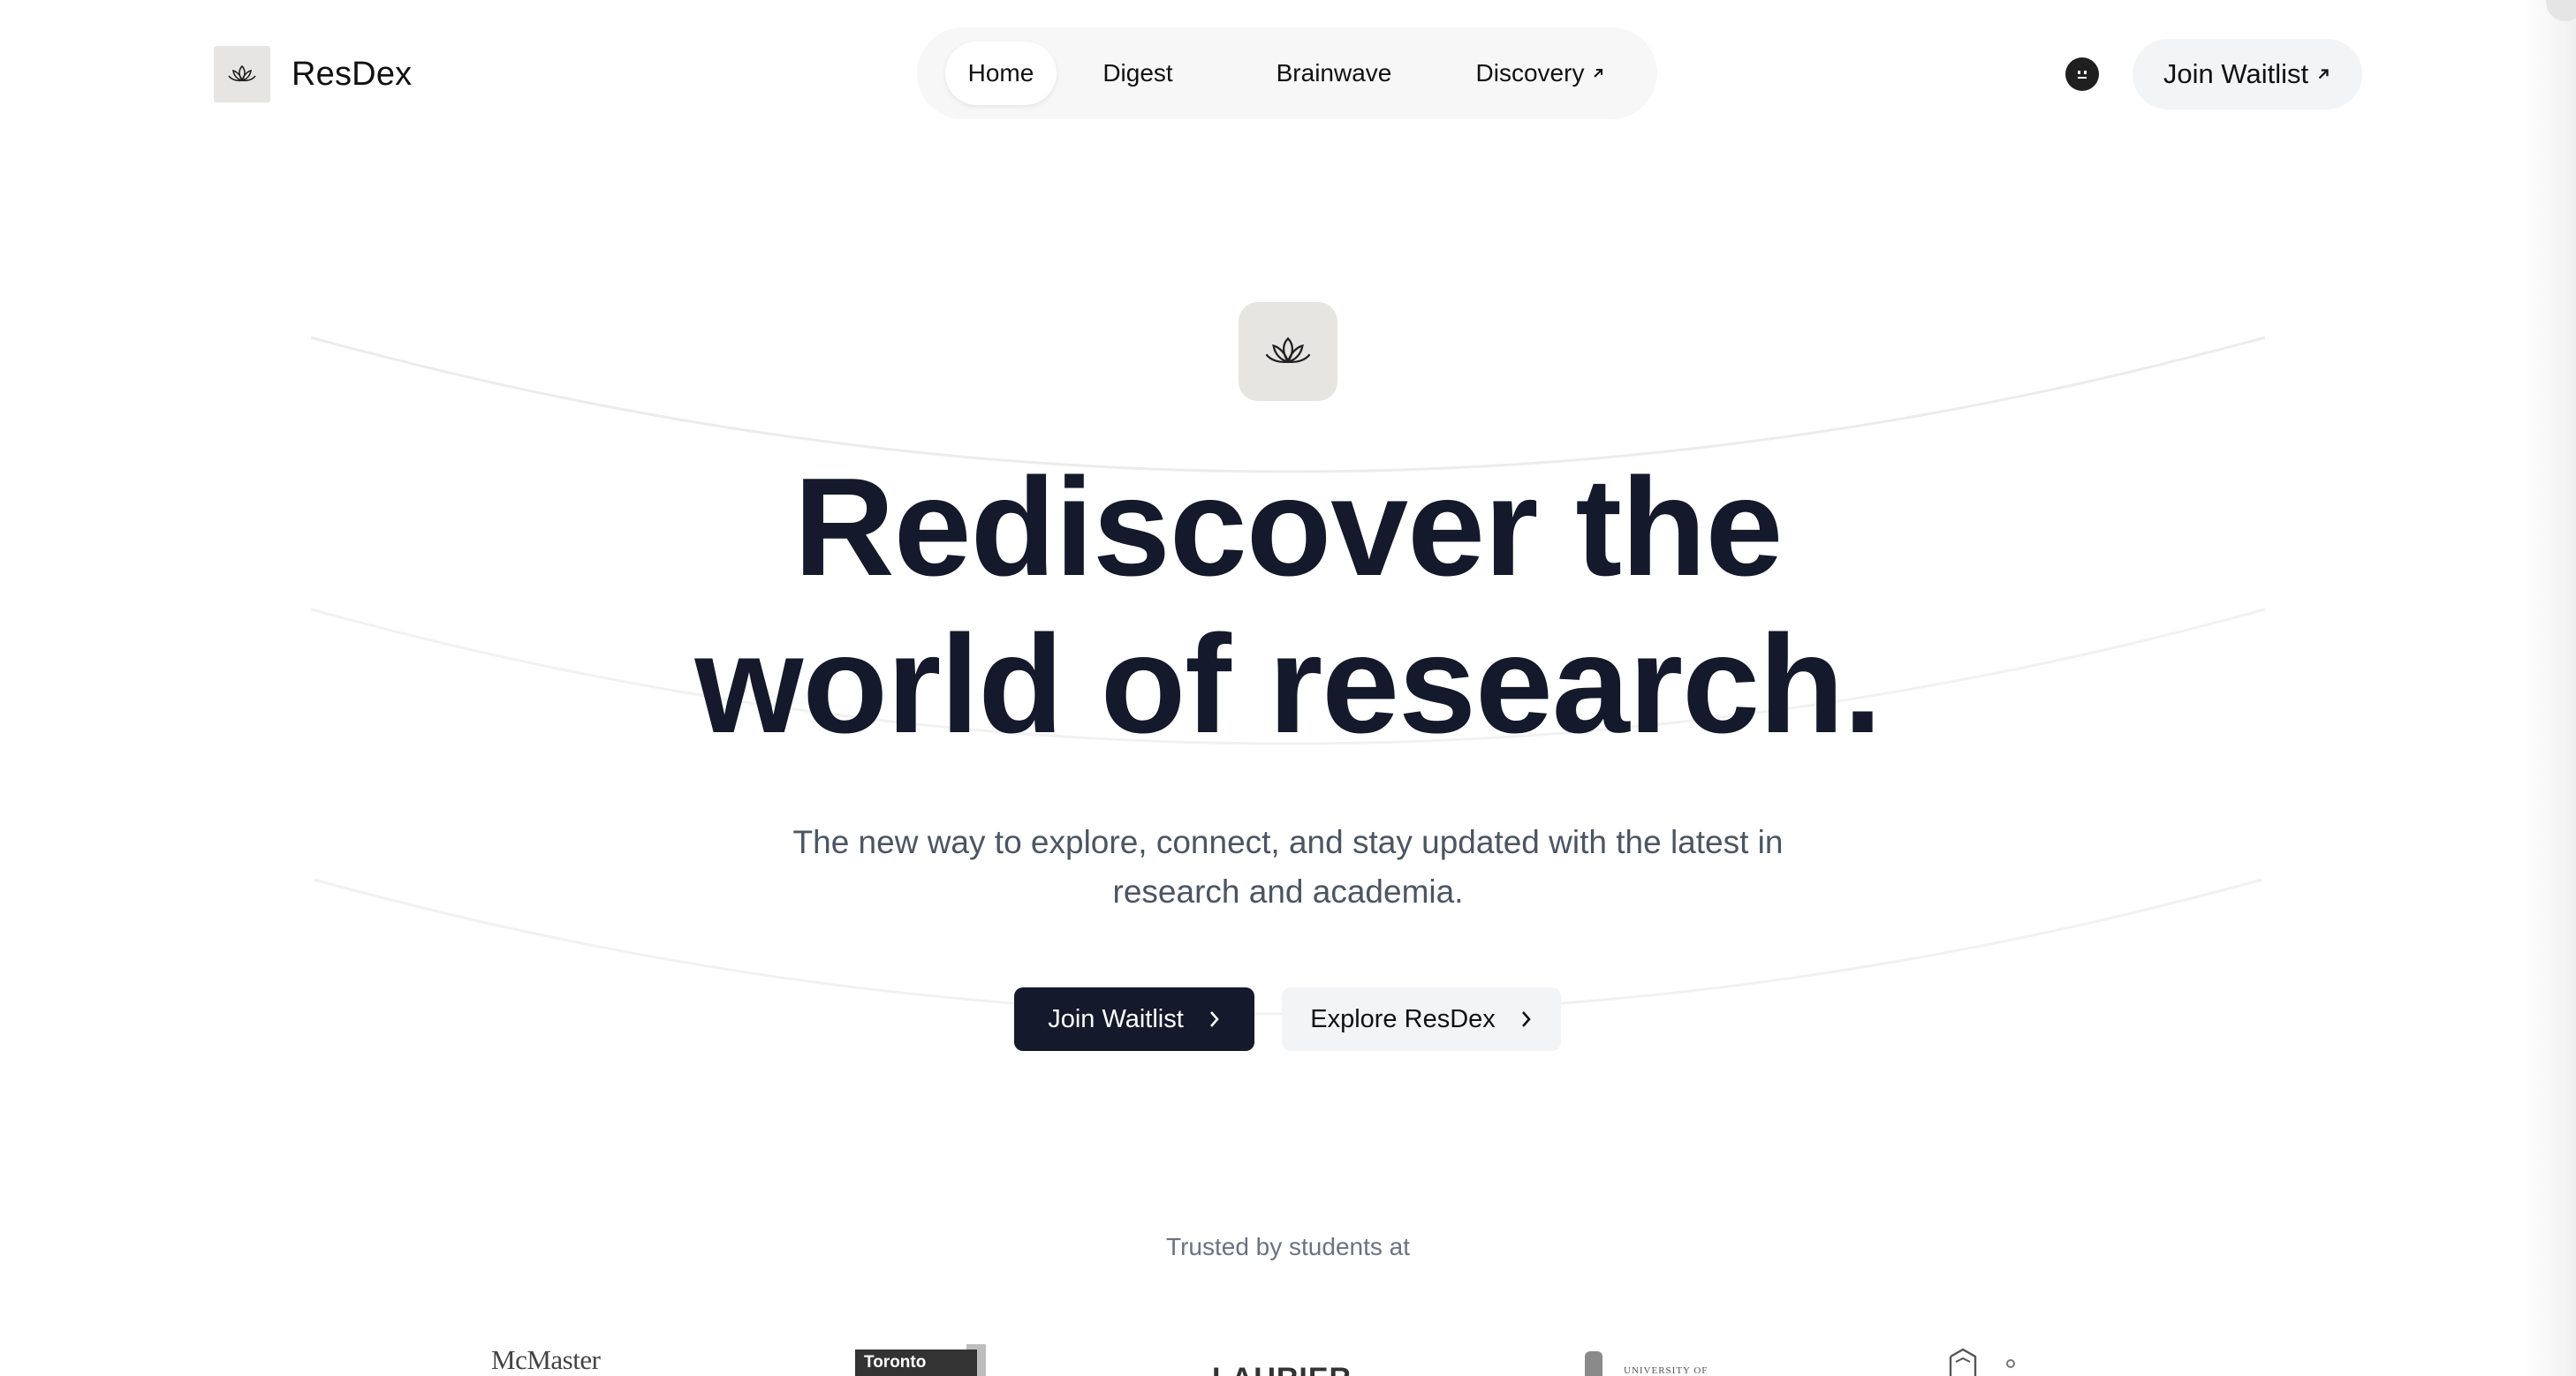 Image resolution: width=2576 pixels, height=1376 pixels. Describe the element at coordinates (1403, 1018) in the screenshot. I see `explore-resdex-label: Explore ResDex` at that location.